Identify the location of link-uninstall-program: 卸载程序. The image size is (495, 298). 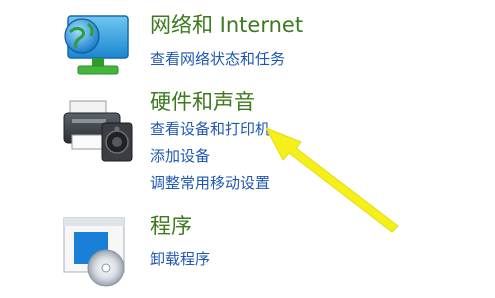
(180, 259).